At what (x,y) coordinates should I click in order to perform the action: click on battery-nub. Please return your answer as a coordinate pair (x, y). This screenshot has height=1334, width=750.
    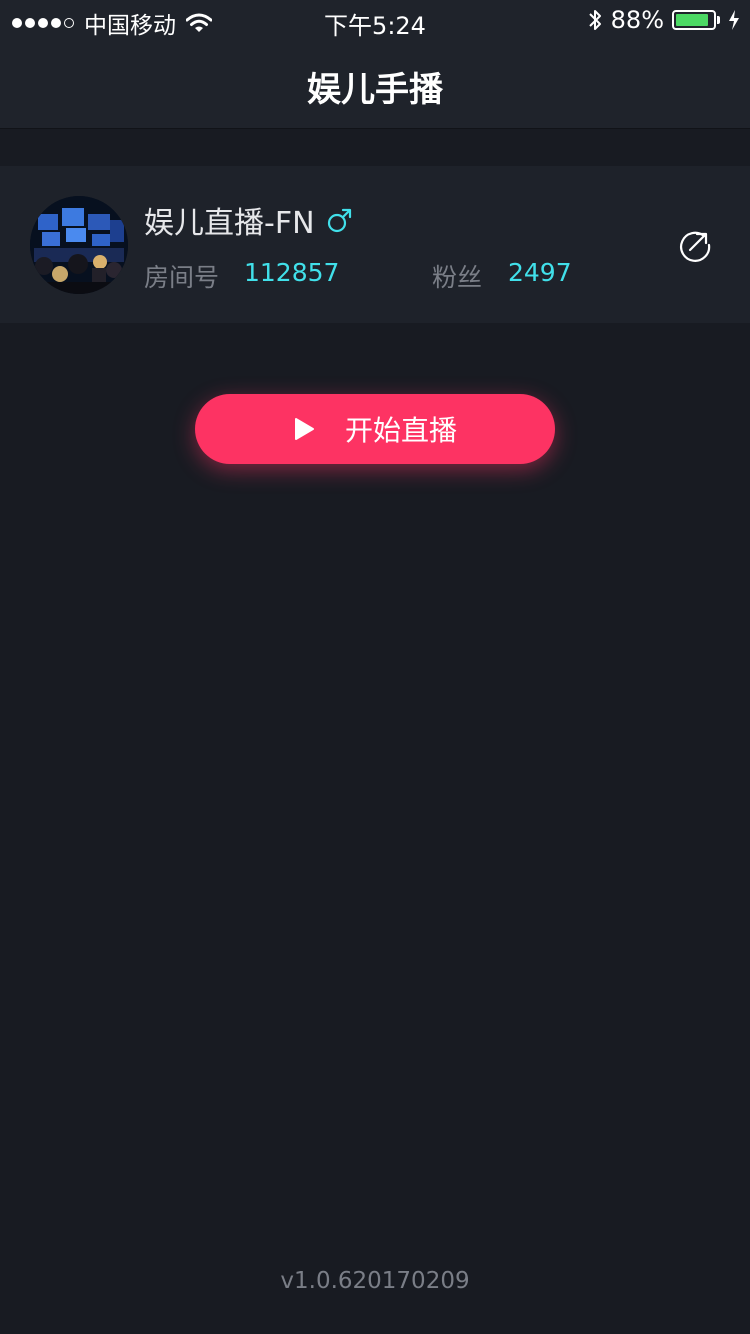
    Looking at the image, I should click on (718, 20).